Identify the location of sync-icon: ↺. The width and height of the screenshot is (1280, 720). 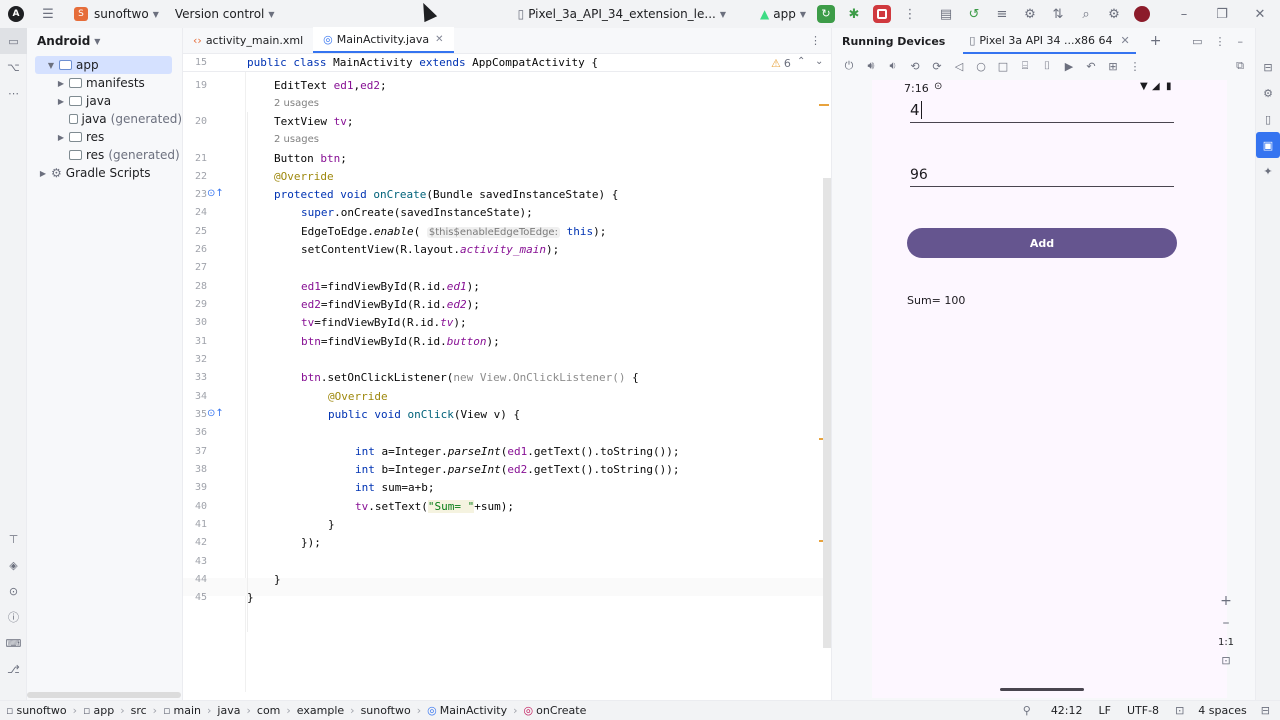
(974, 14).